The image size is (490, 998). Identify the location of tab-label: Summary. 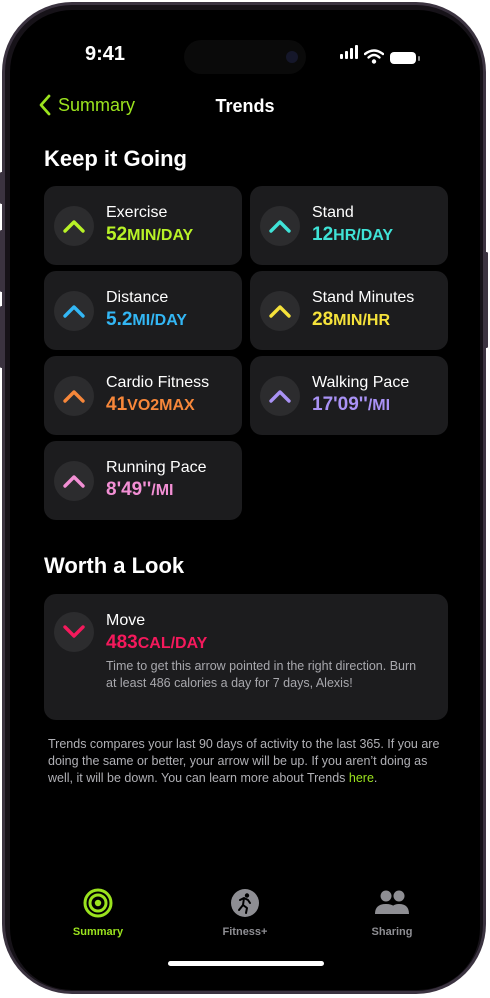
(98, 932).